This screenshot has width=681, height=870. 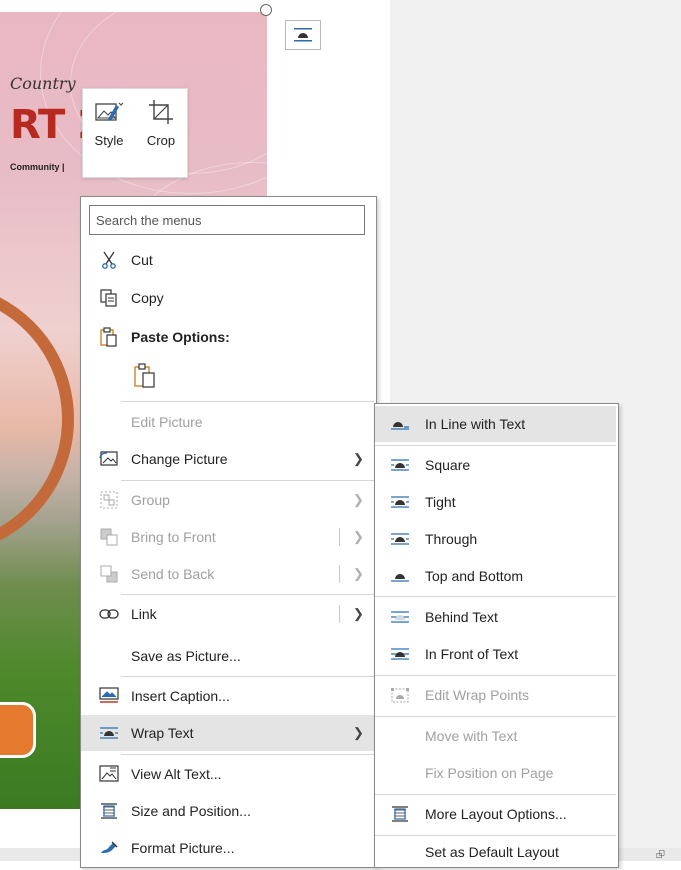 I want to click on submenu-item-in-front-of-text: In Front of Text, so click(x=495, y=654).